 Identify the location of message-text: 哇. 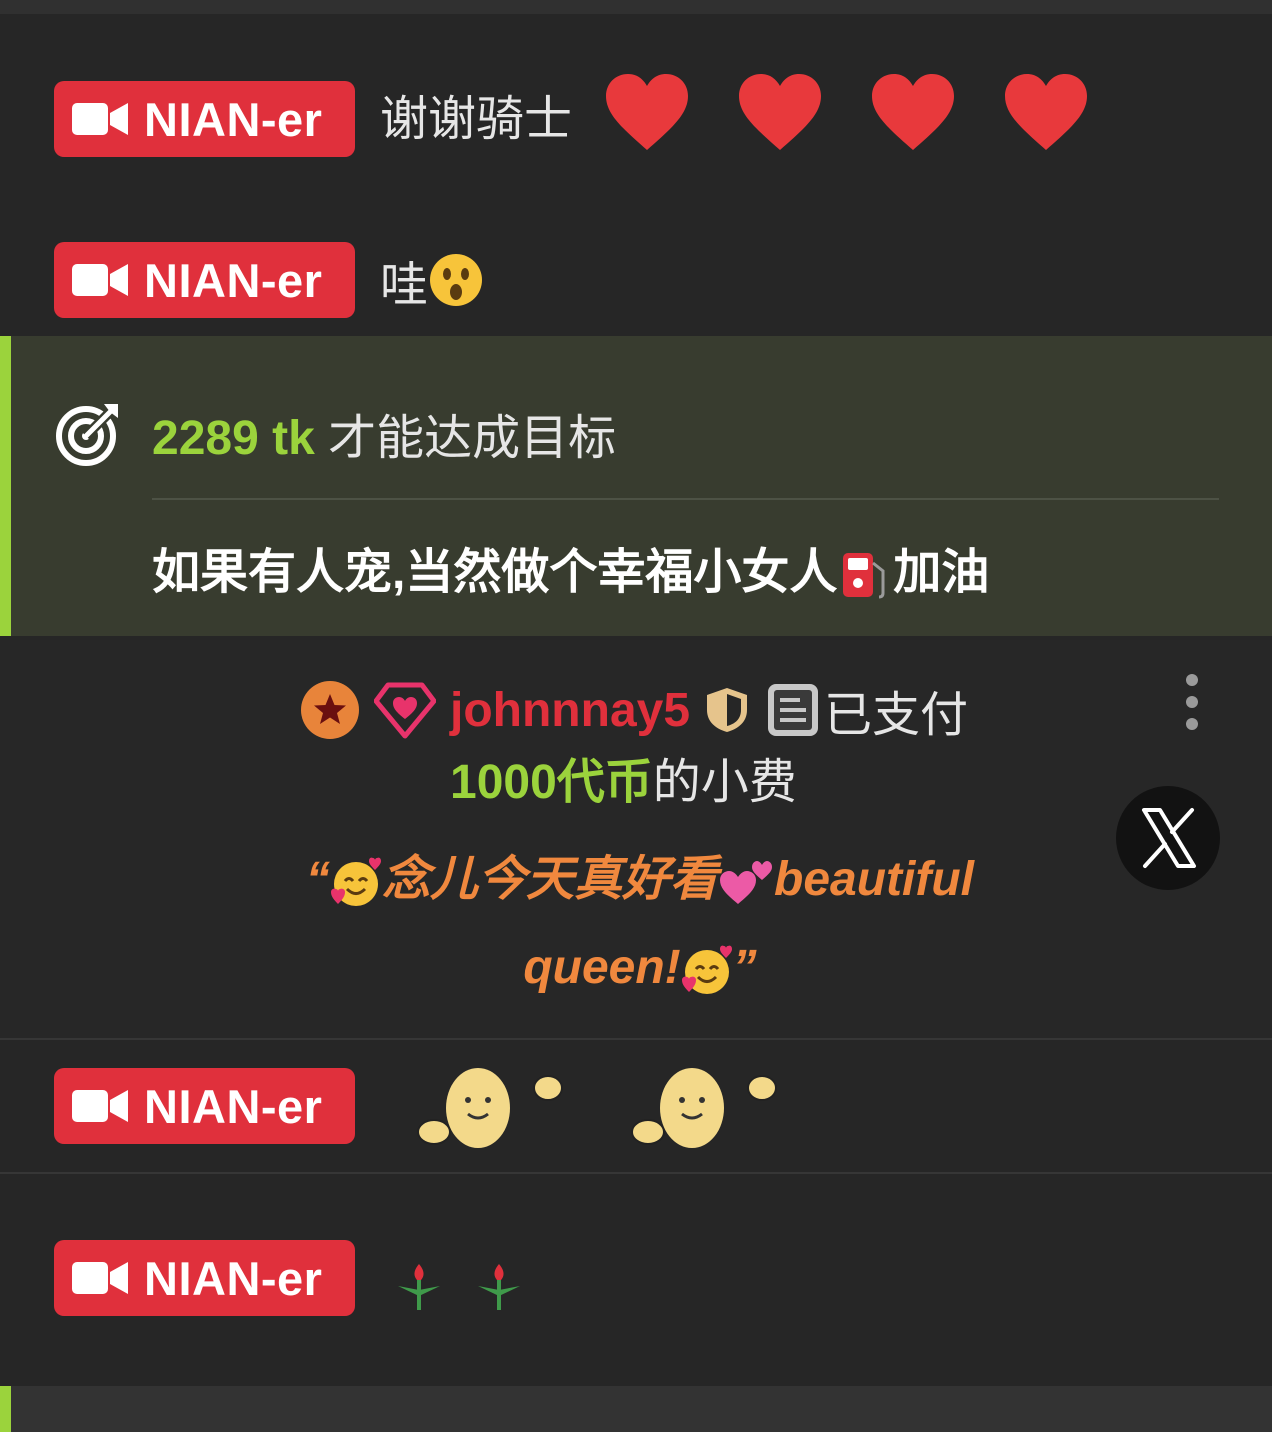
(432, 281).